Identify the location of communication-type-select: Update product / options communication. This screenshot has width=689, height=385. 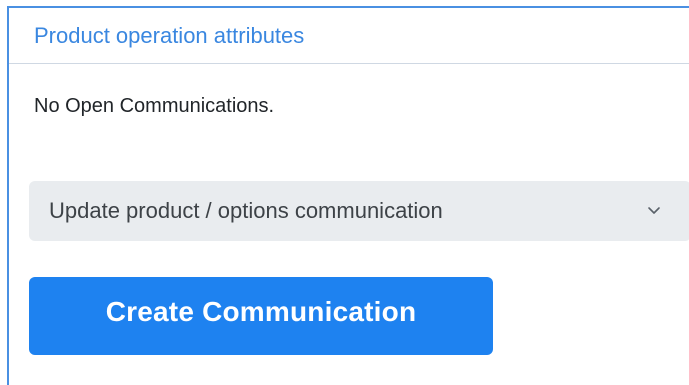
(359, 211).